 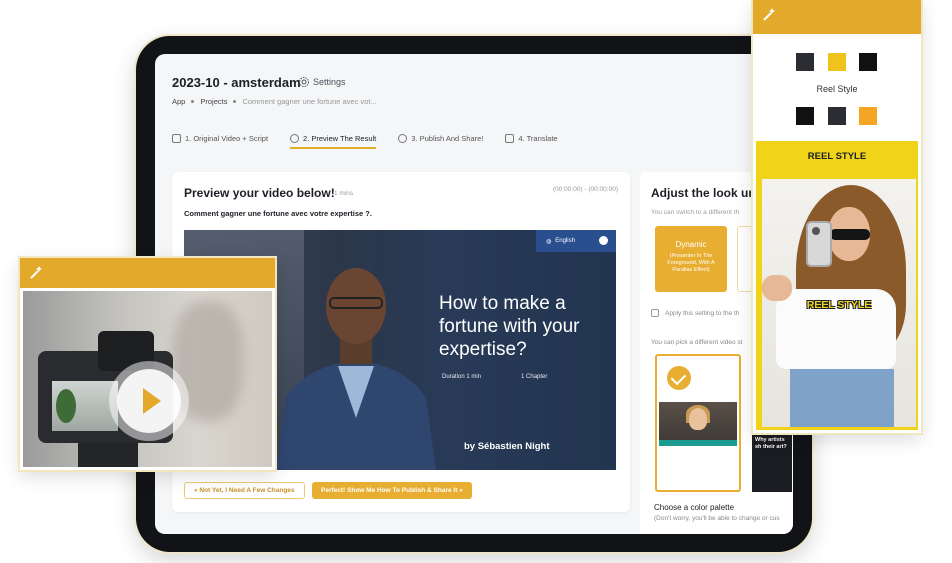 What do you see at coordinates (703, 193) in the screenshot?
I see `adjust-title: Adjust the look un` at bounding box center [703, 193].